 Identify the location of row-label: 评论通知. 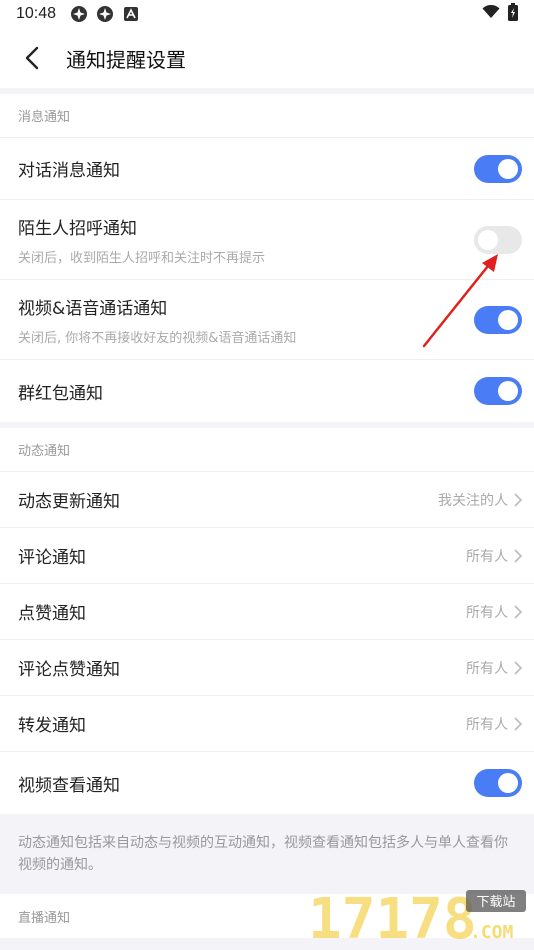
(52, 558).